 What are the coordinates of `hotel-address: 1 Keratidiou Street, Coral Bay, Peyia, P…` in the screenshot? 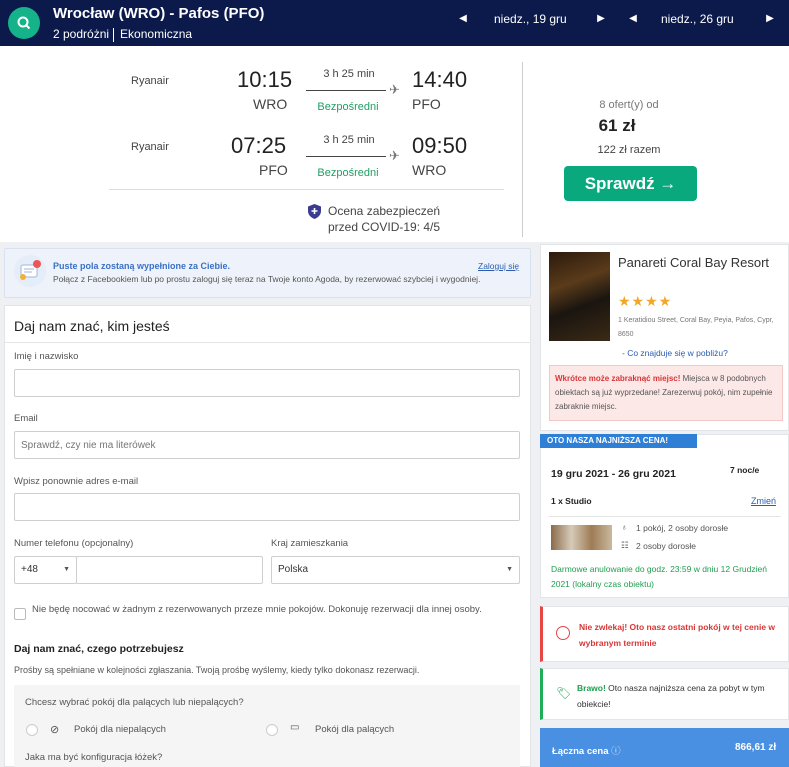 It's located at (696, 327).